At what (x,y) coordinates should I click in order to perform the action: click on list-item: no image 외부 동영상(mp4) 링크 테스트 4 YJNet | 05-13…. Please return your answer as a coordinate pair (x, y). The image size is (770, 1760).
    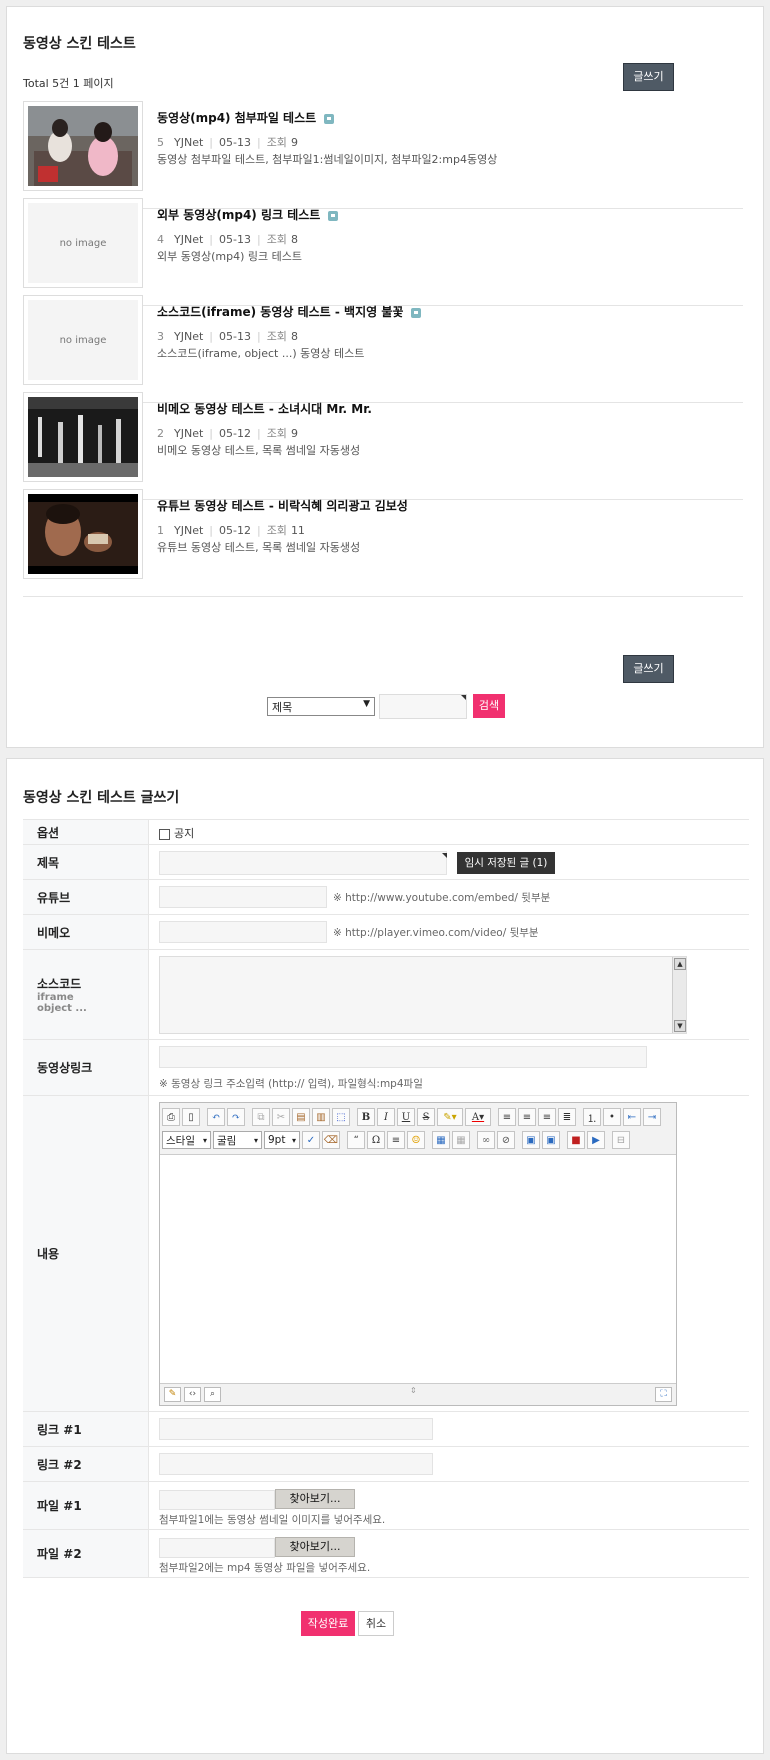
    Looking at the image, I should click on (383, 252).